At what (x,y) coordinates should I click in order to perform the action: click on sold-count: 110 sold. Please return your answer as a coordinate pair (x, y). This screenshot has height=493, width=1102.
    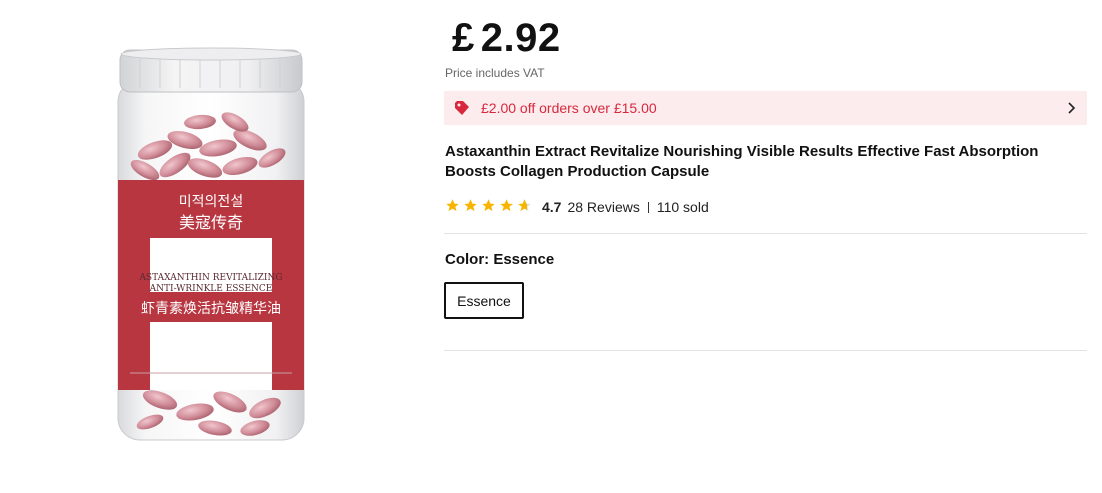
    Looking at the image, I should click on (682, 207).